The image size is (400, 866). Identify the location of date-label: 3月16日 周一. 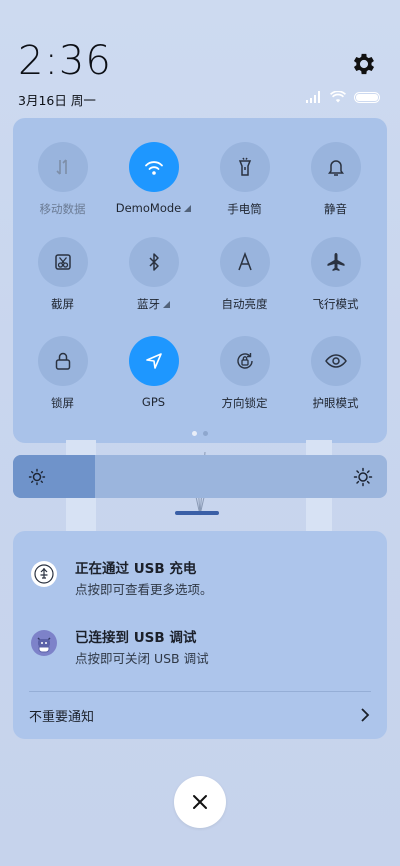
(57, 100).